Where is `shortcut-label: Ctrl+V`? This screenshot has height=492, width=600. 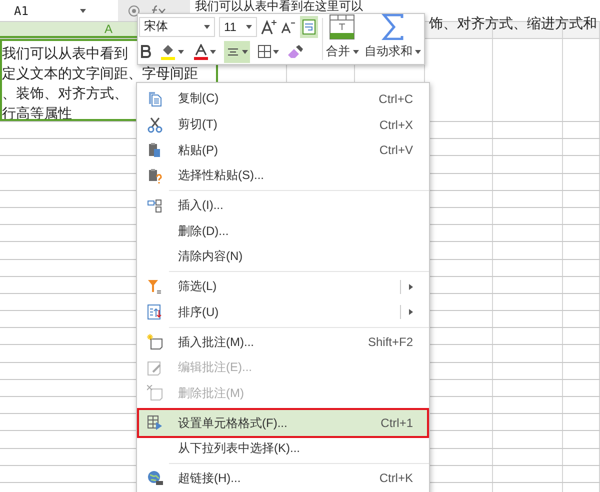
shortcut-label: Ctrl+V is located at coordinates (396, 150).